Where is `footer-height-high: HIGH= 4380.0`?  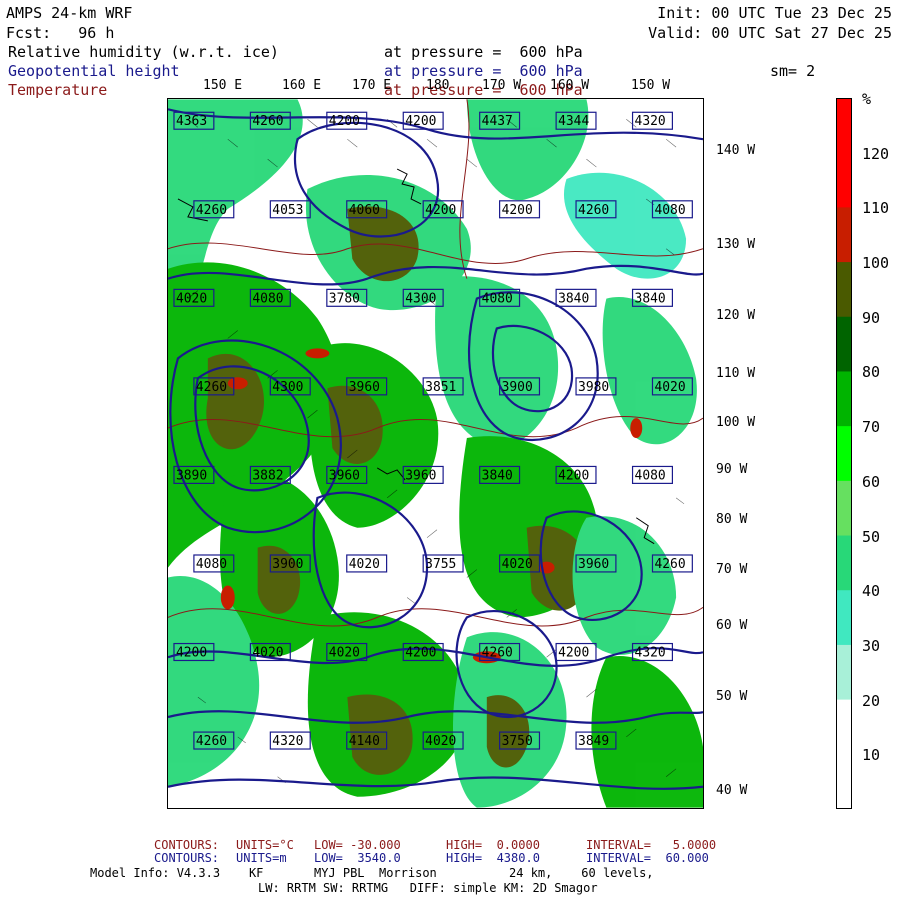
footer-height-high: HIGH= 4380.0 is located at coordinates (493, 858).